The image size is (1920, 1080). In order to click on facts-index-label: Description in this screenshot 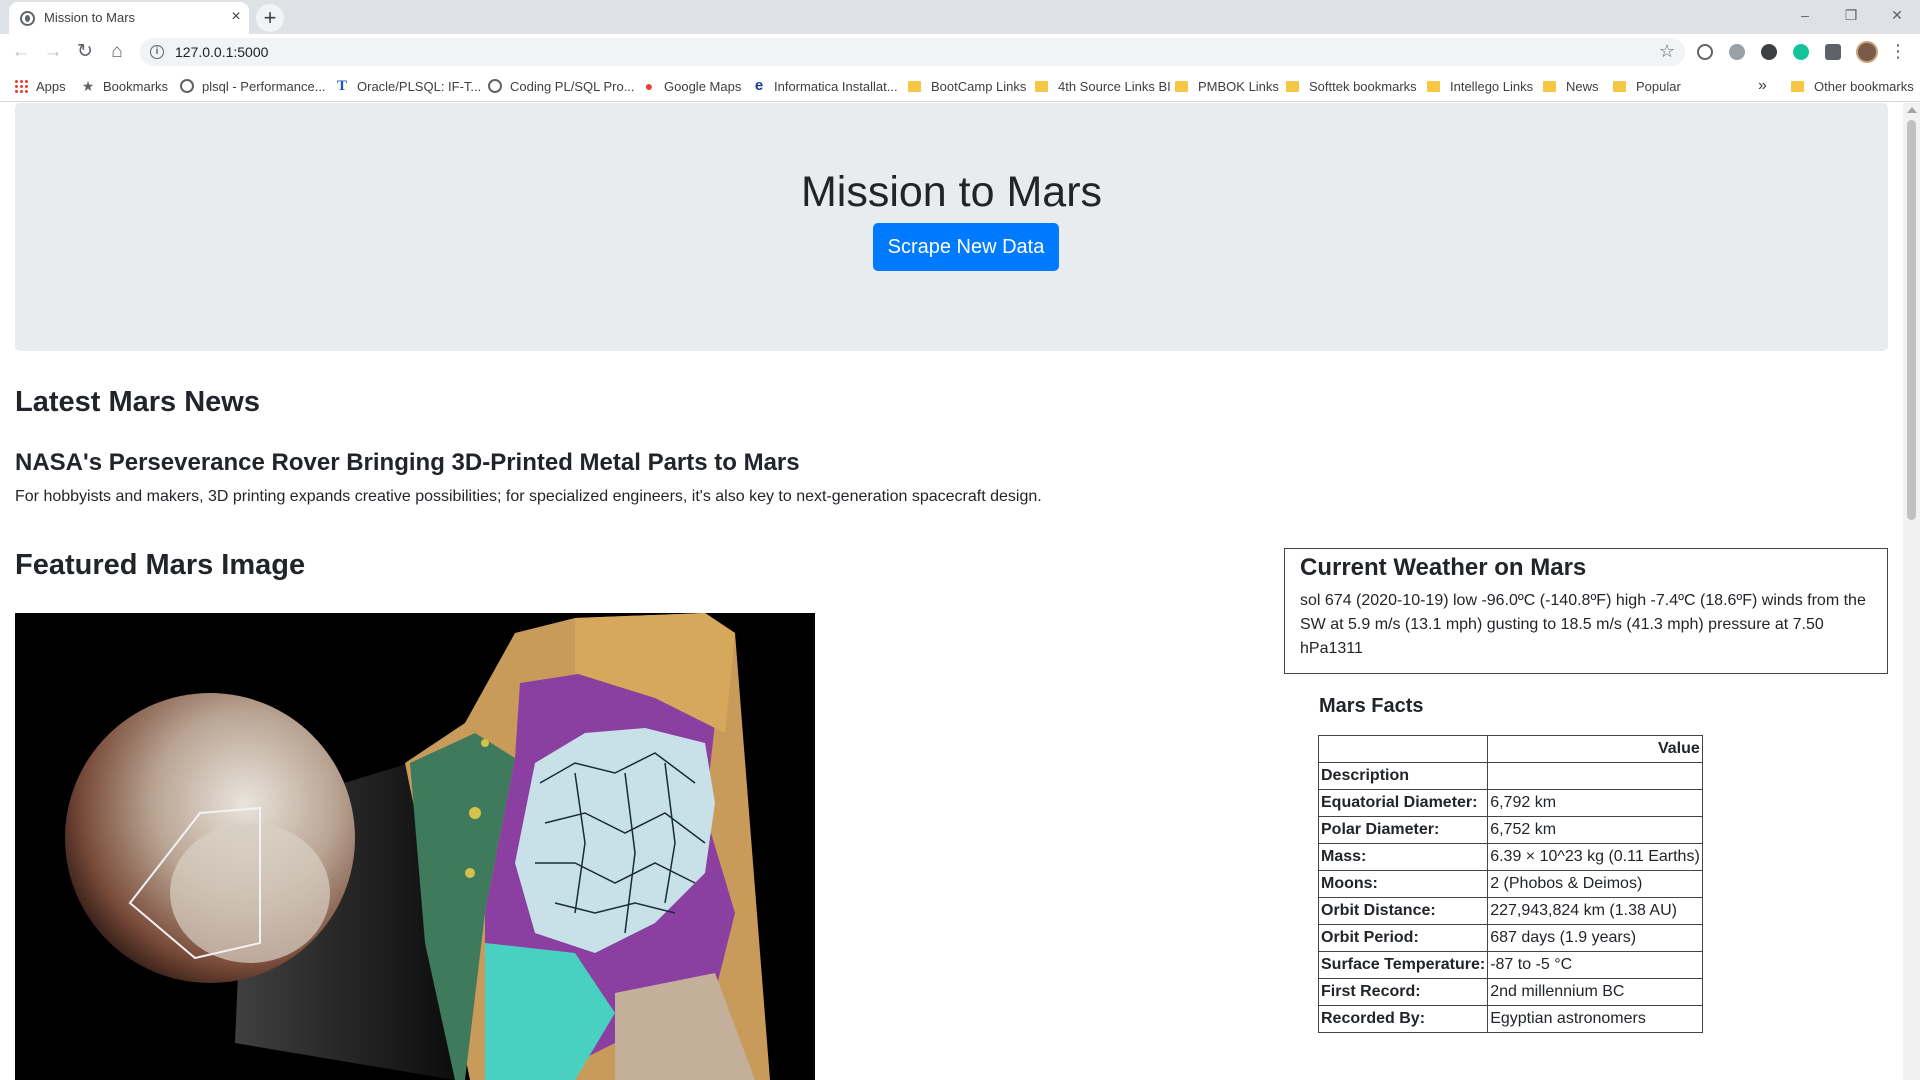, I will do `click(1403, 776)`.